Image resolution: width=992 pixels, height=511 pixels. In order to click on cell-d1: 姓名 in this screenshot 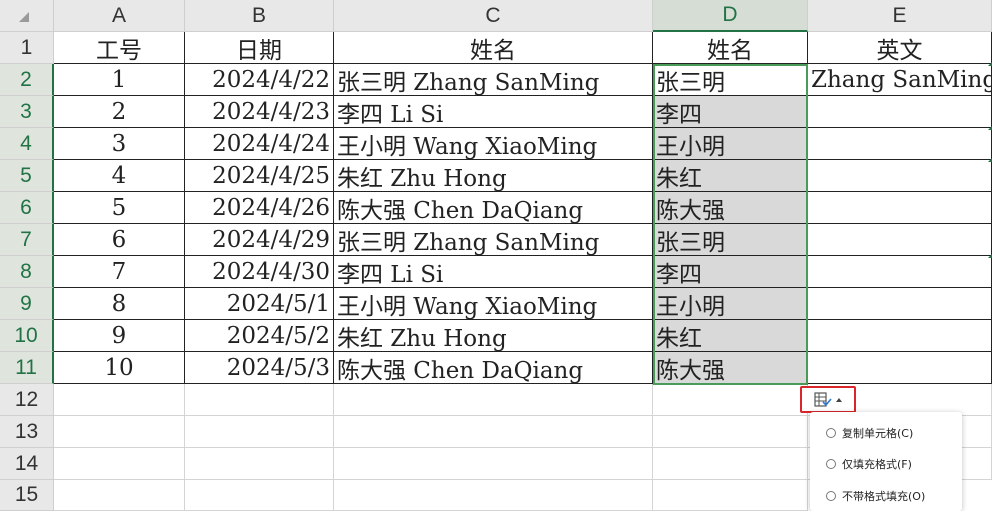, I will do `click(730, 48)`.